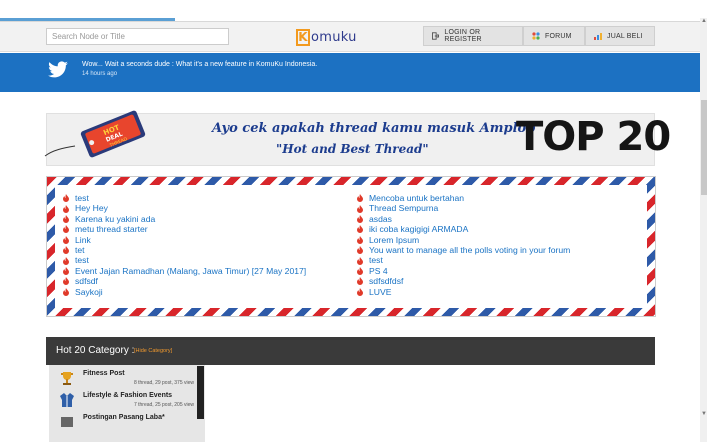 Image resolution: width=707 pixels, height=442 pixels. What do you see at coordinates (153, 351) in the screenshot?
I see `hide-category-link: [Hide Category]` at bounding box center [153, 351].